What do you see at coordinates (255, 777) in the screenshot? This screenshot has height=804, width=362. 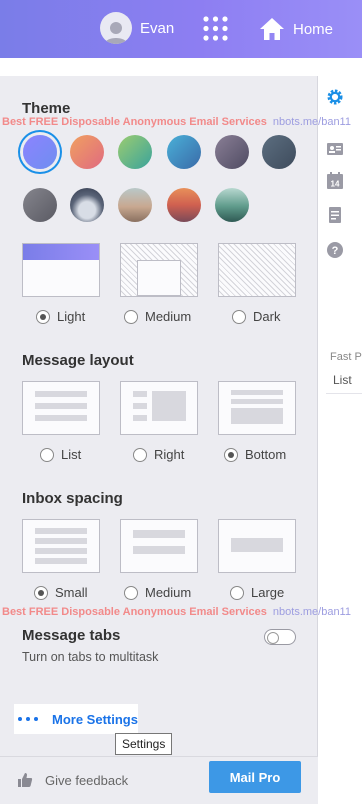 I see `mail-pro-button: Mail Pro` at bounding box center [255, 777].